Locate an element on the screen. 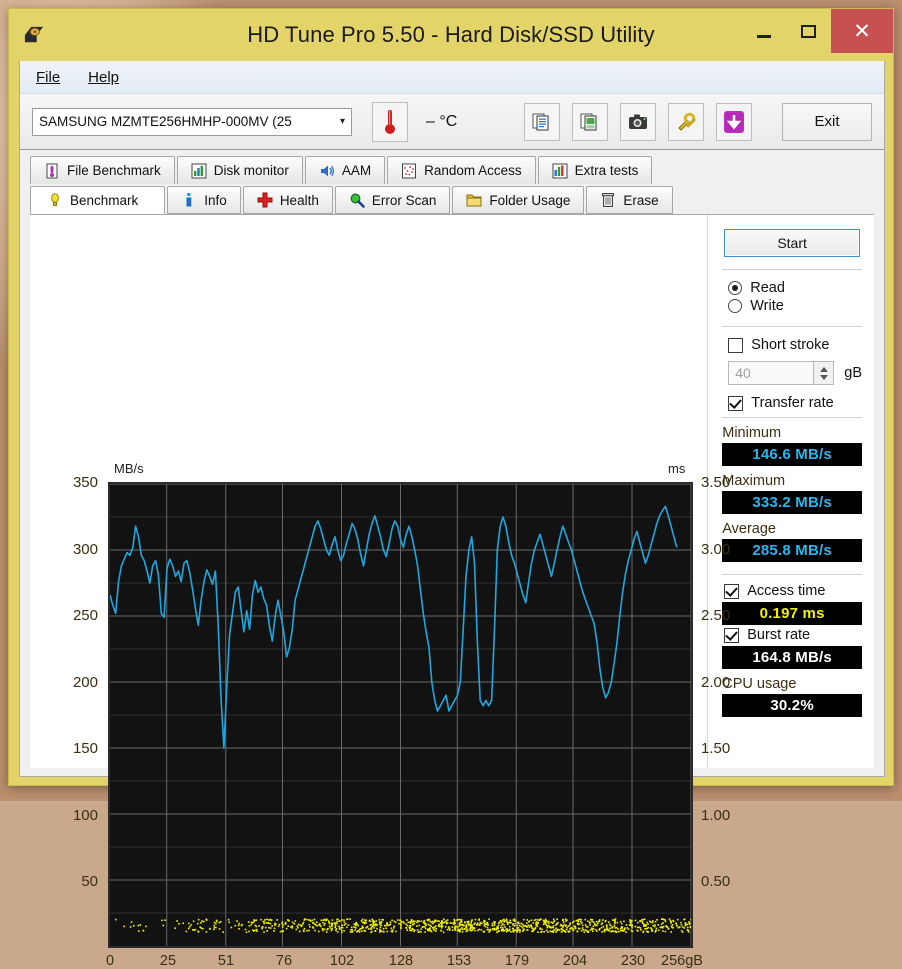 The height and width of the screenshot is (969, 902). thermometer-icon is located at coordinates (390, 122).